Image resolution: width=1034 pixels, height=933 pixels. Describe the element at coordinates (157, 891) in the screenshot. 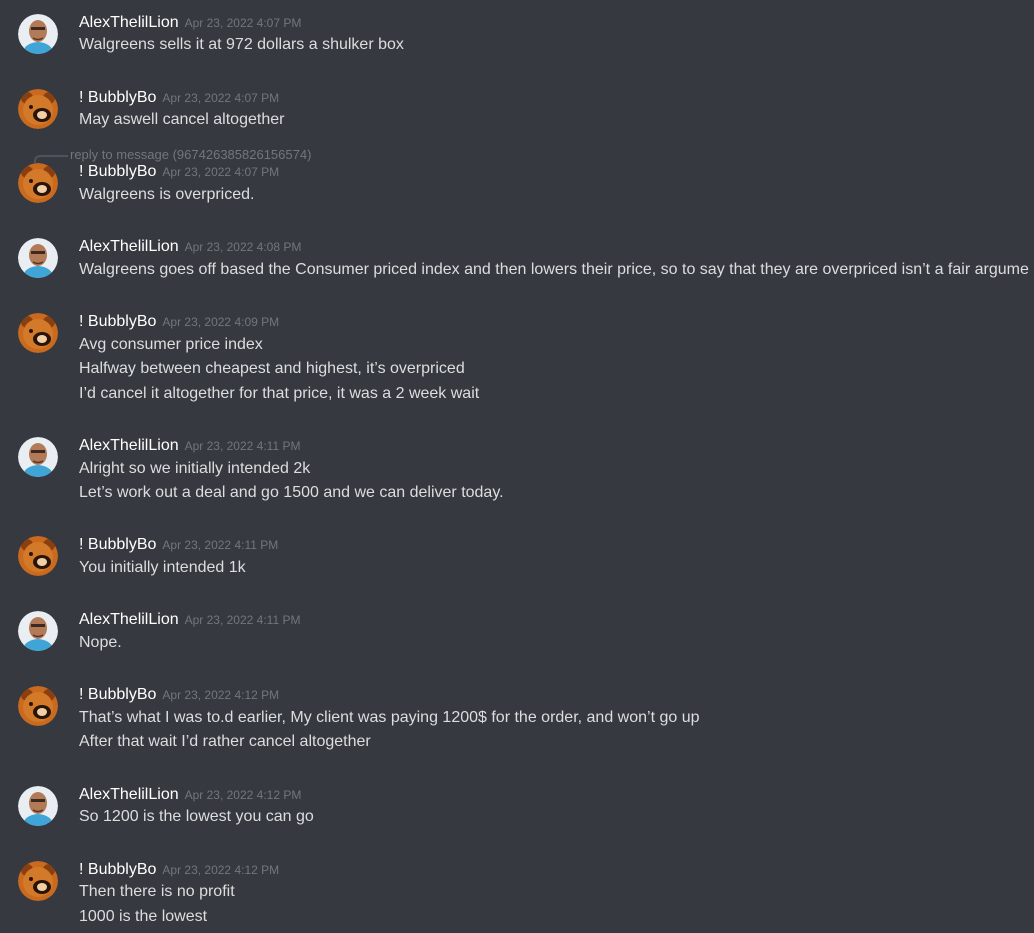

I see `message-text: Then there is no profit` at that location.